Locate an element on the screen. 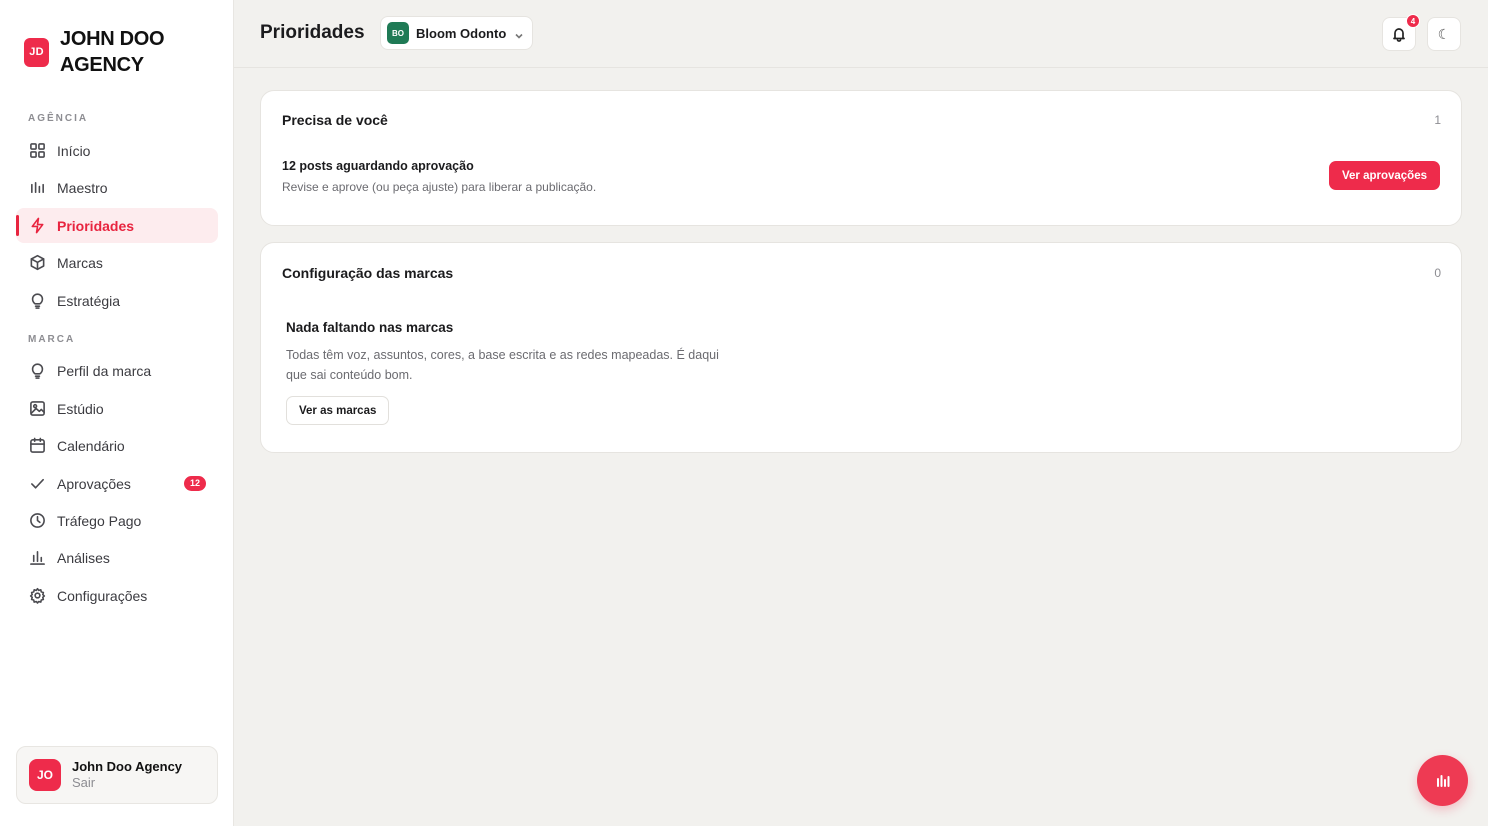 The width and height of the screenshot is (1488, 826). card-count: 1 is located at coordinates (1437, 120).